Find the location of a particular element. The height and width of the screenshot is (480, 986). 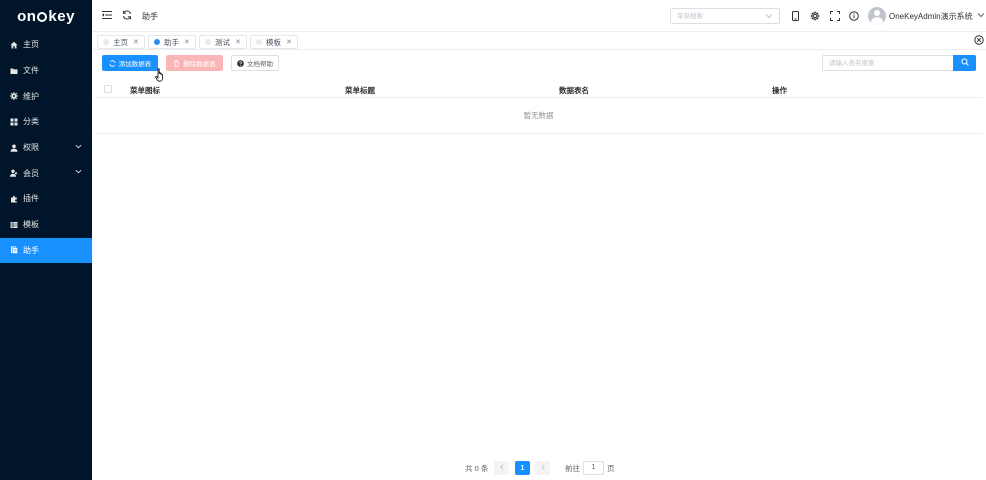

tab-label: 模板 is located at coordinates (273, 42).